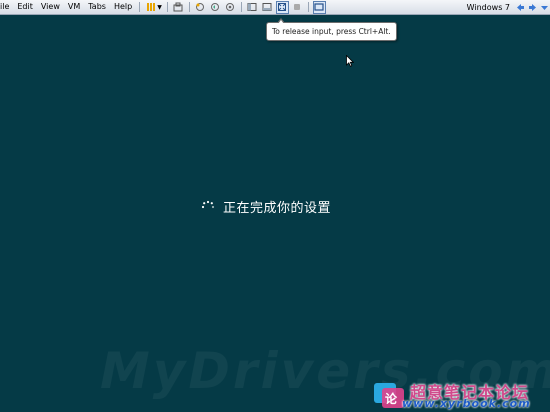 This screenshot has height=412, width=550. I want to click on forum-logo-url: www.xyrbook.com, so click(466, 403).